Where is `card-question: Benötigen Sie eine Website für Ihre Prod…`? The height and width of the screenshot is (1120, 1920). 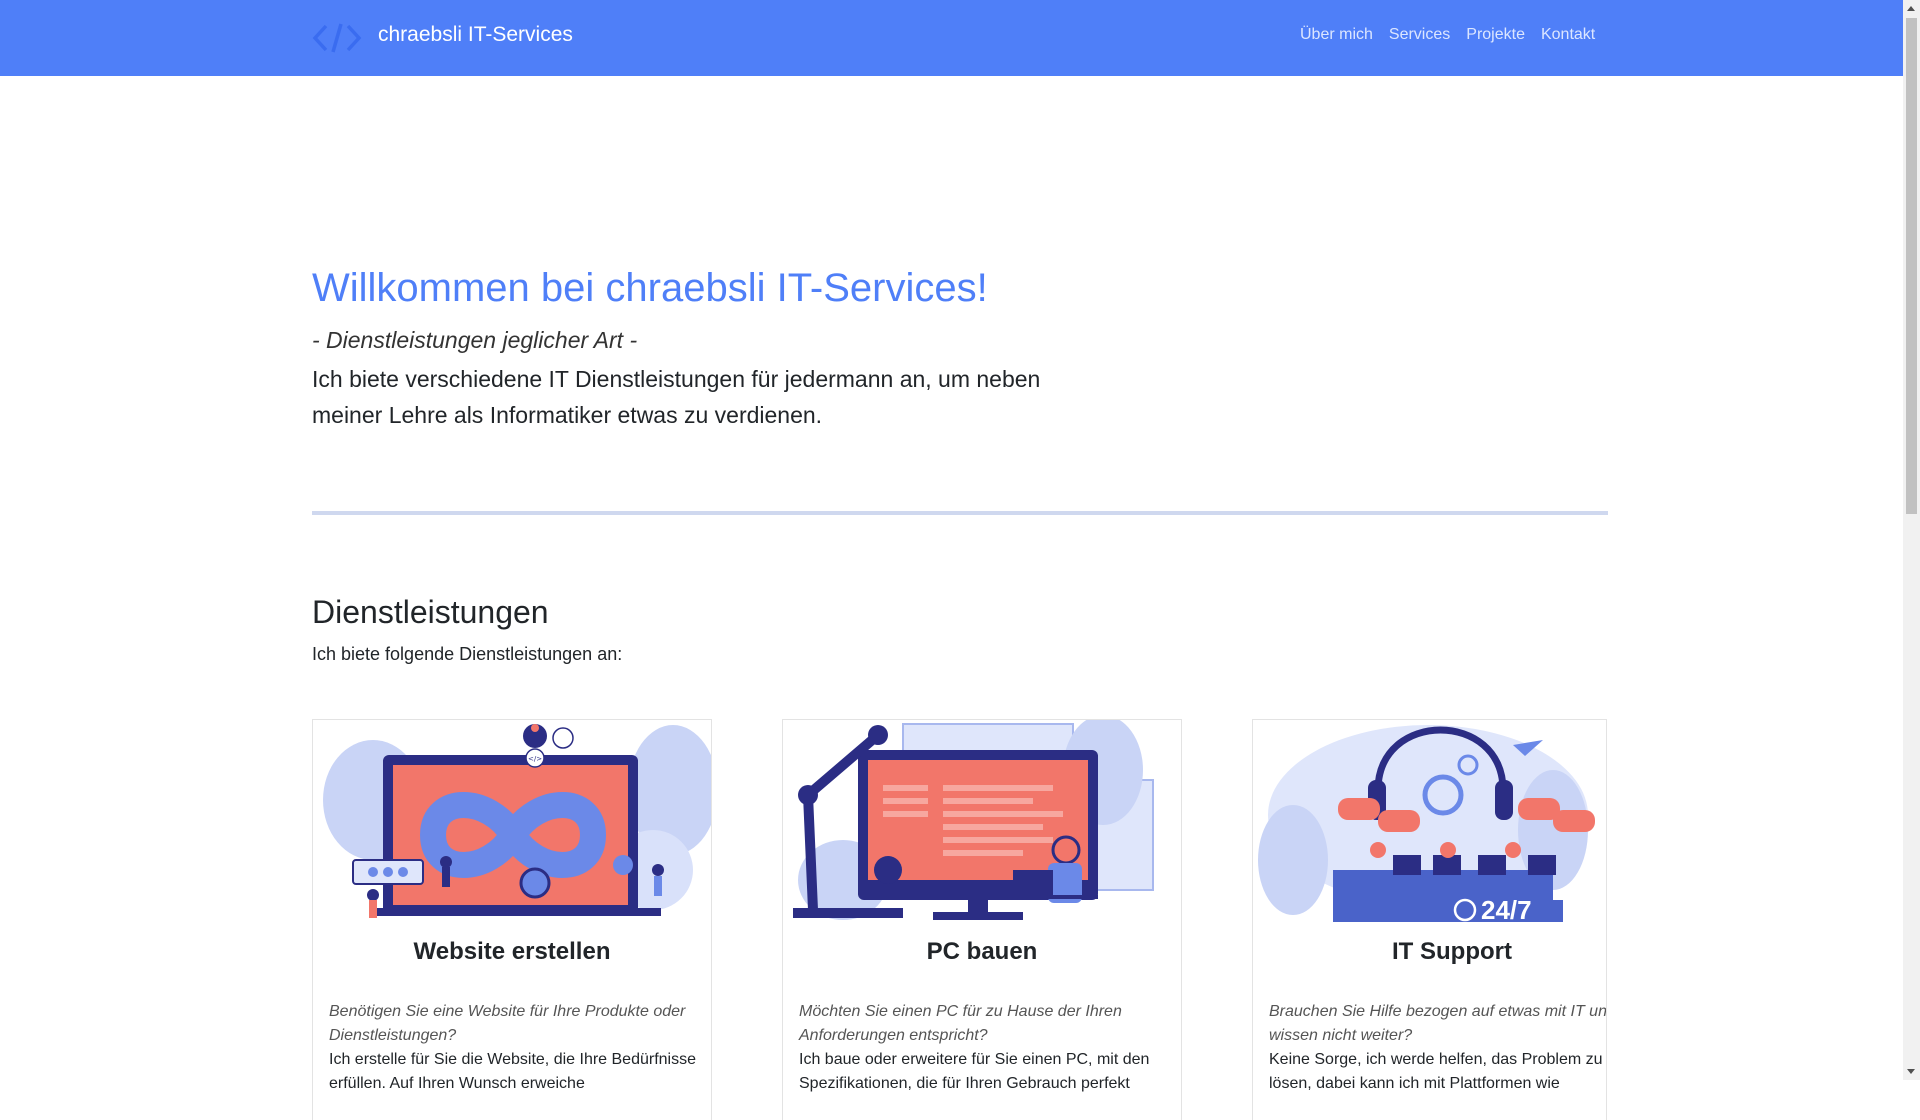 card-question: Benötigen Sie eine Website für Ihre Prod… is located at coordinates (507, 1023).